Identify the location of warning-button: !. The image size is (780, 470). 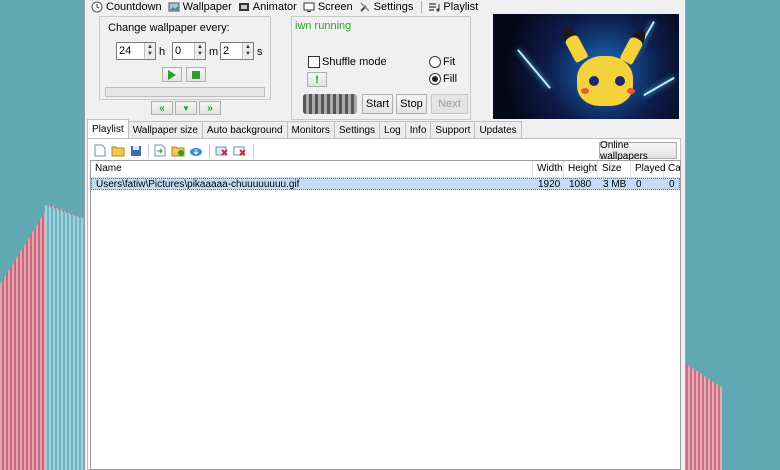
(317, 79).